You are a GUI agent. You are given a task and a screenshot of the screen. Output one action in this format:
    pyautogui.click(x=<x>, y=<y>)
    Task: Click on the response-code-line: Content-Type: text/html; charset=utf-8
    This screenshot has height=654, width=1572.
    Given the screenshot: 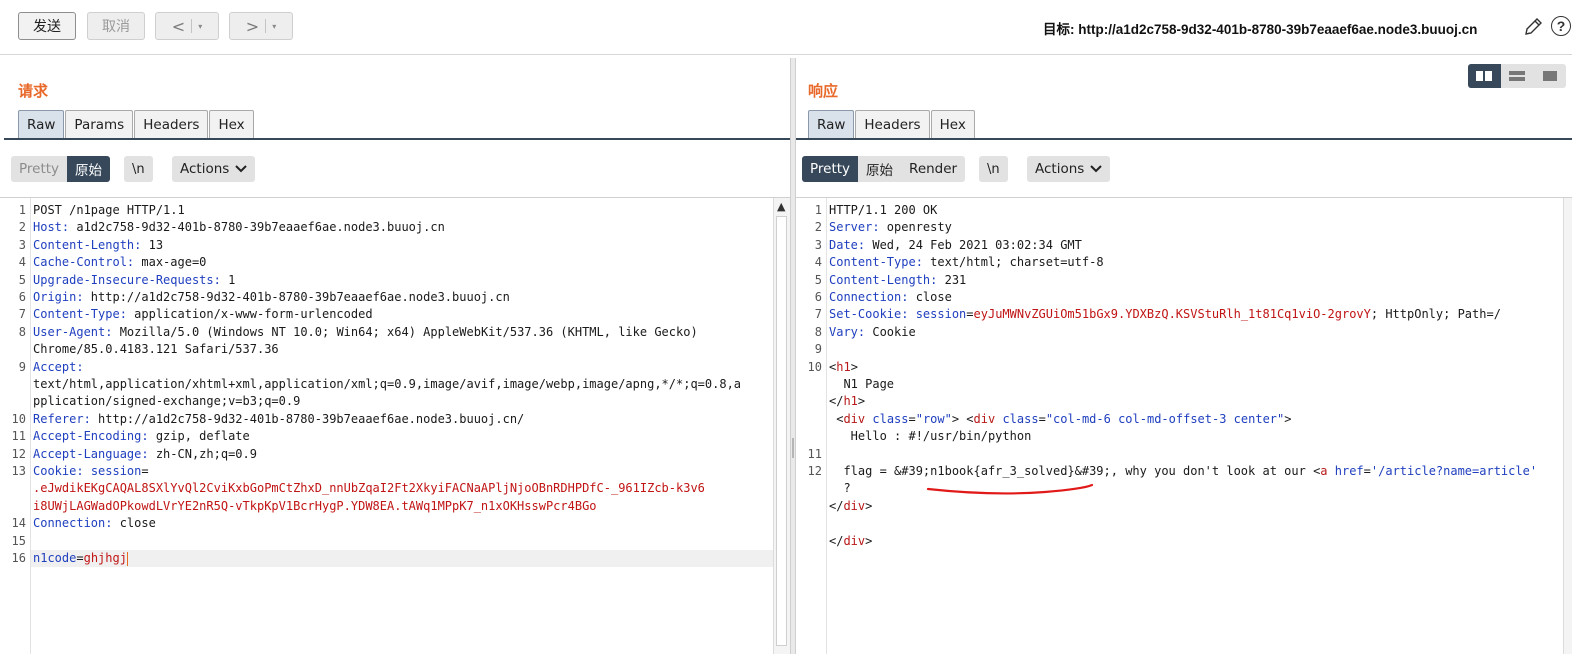 What is the action you would take?
    pyautogui.click(x=966, y=262)
    